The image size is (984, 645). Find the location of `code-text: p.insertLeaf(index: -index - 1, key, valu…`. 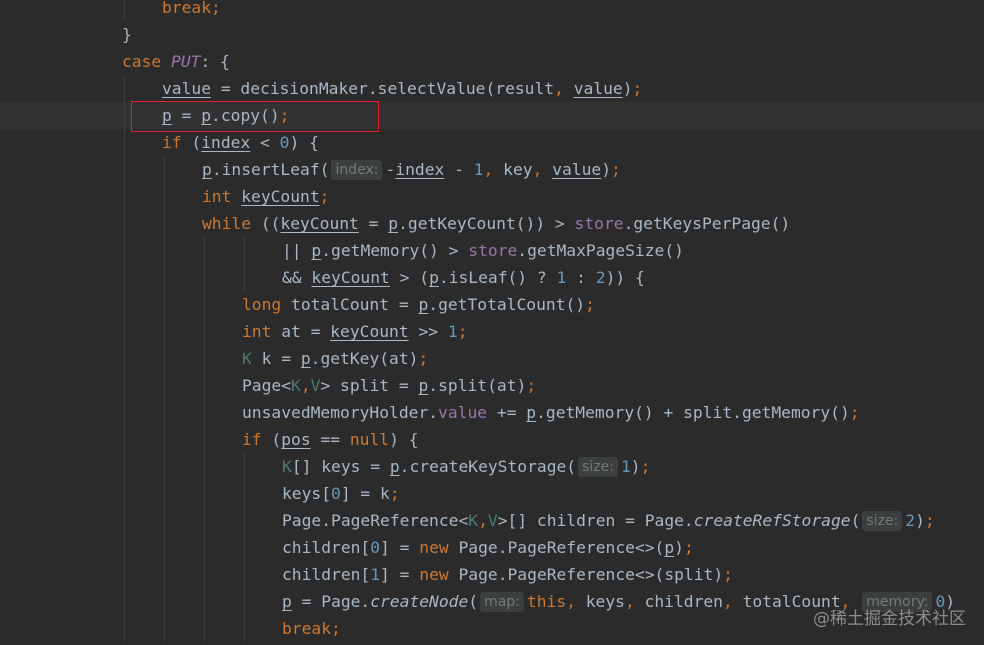

code-text: p.insertLeaf(index: -index - 1, key, valu… is located at coordinates (411, 169).